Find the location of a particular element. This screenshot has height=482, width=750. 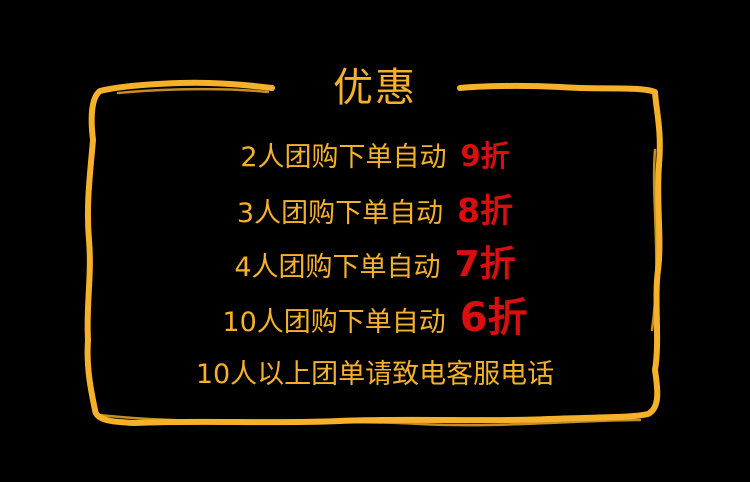

discount-row: 2人团购下单自动 9折 is located at coordinates (375, 156).